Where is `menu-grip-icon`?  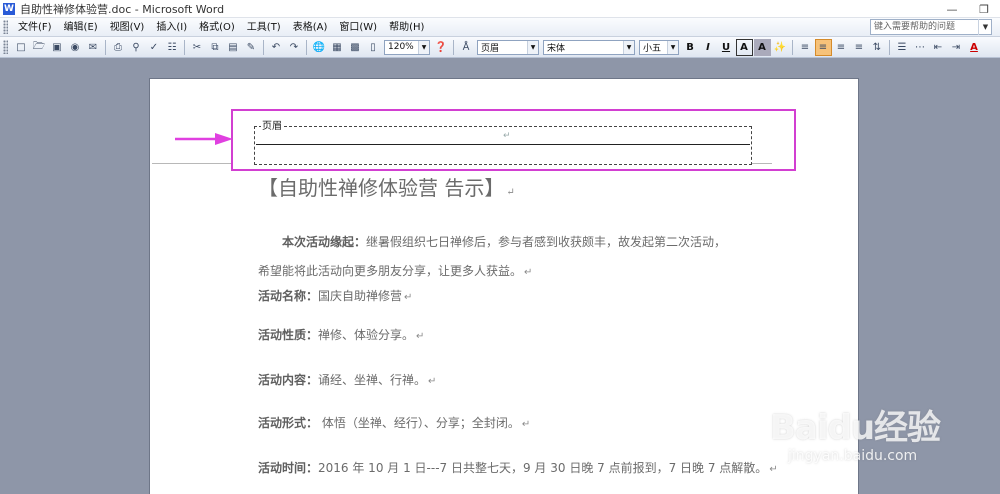 menu-grip-icon is located at coordinates (5, 27).